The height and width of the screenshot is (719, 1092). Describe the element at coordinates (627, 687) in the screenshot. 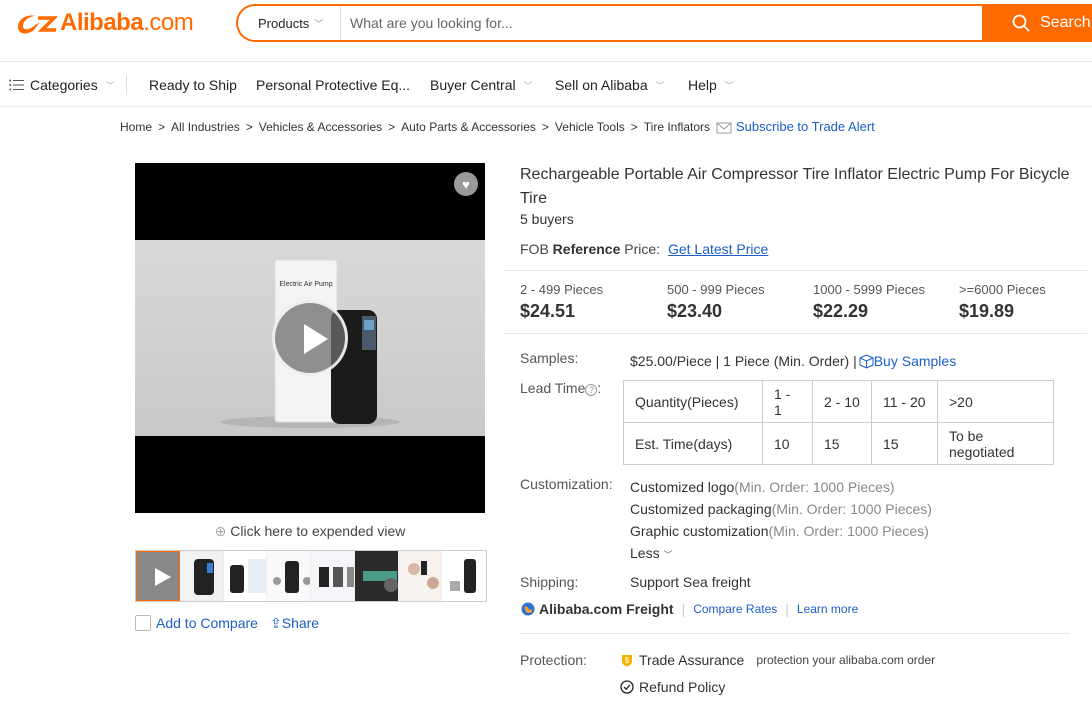

I see `check-circle-icon` at that location.